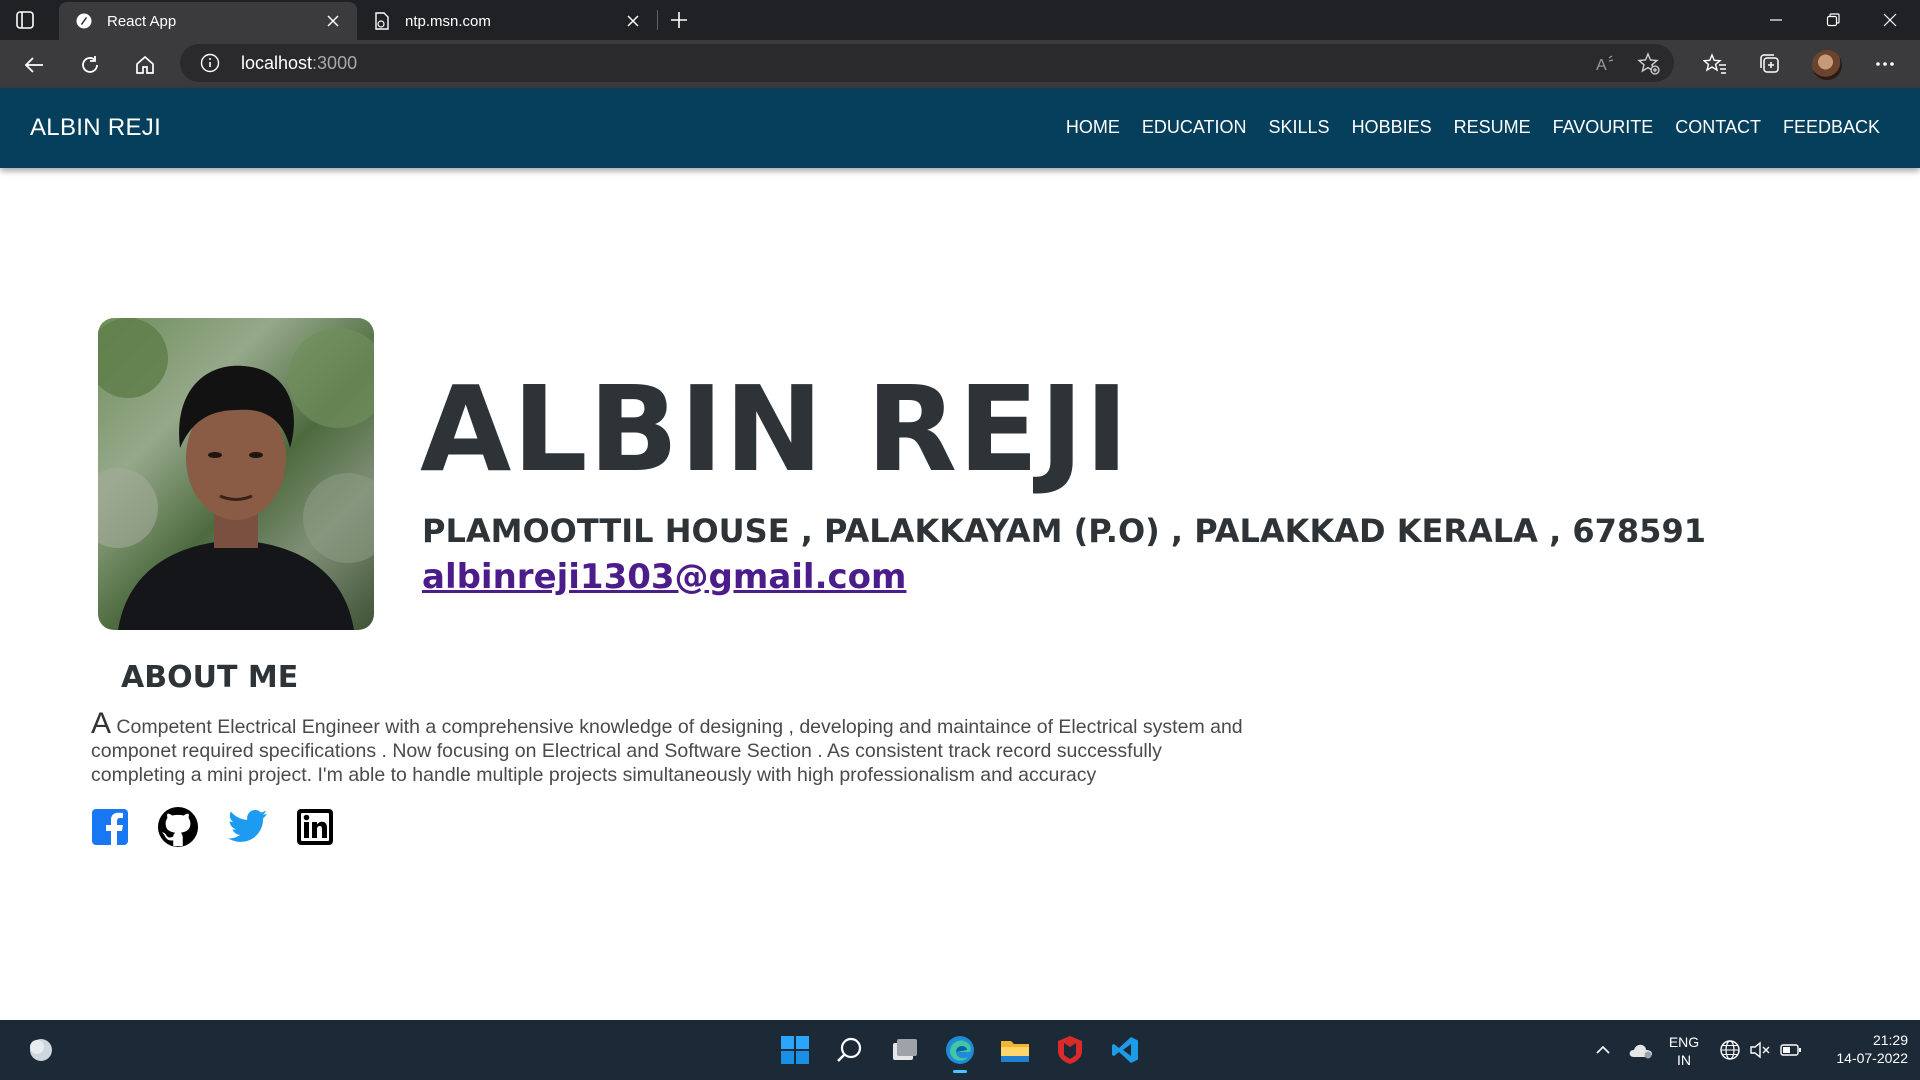 The image size is (1920, 1080). What do you see at coordinates (927, 63) in the screenshot?
I see `address-bar: localhost:3000 A` at bounding box center [927, 63].